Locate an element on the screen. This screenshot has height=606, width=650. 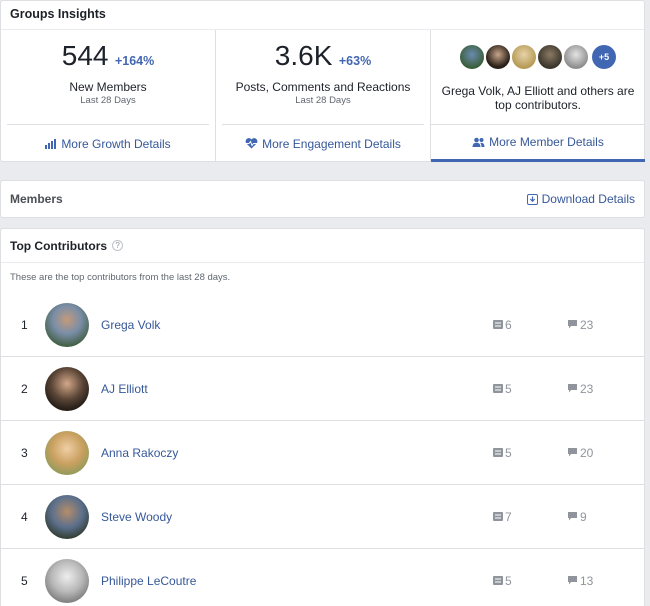
more-growth-details-label: More Growth Details is located at coordinates (116, 143).